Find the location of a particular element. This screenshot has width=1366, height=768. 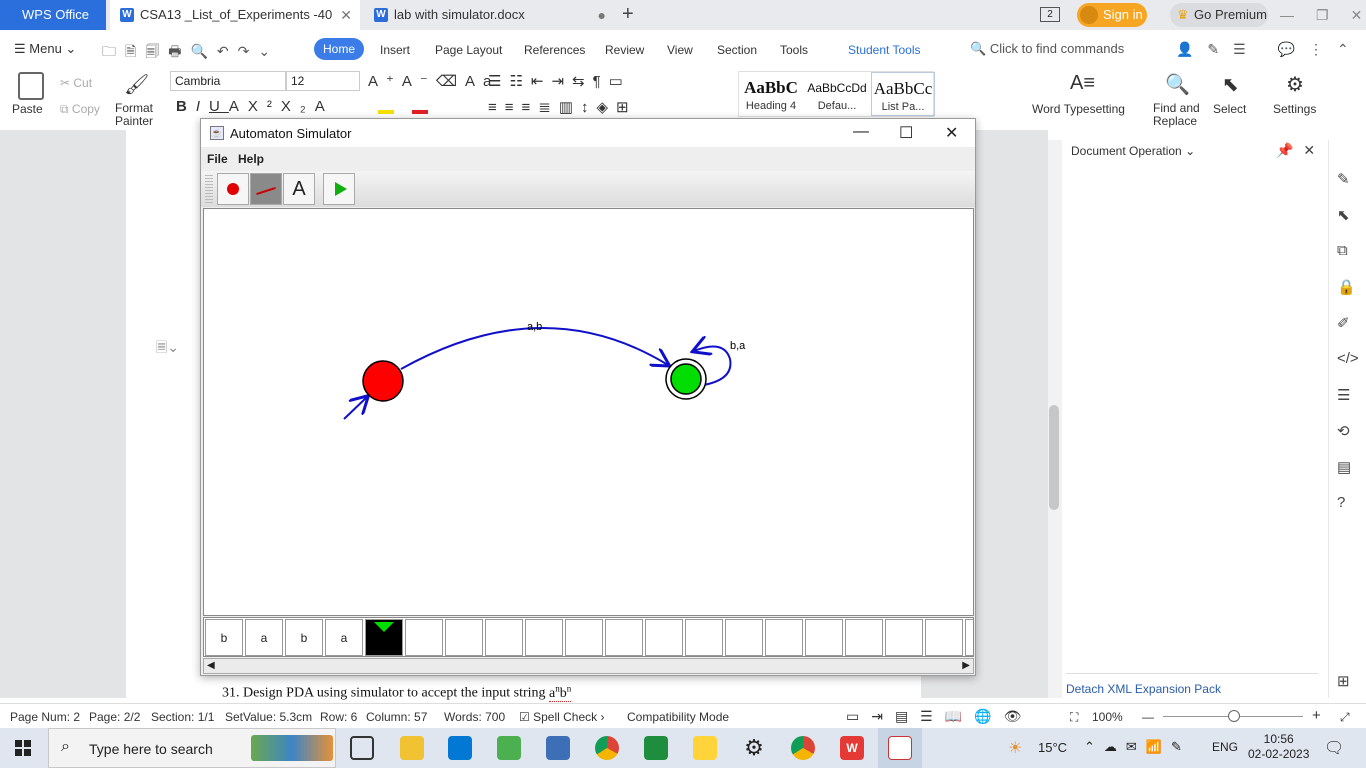

notifications-icon: 🗨 is located at coordinates (1334, 748).